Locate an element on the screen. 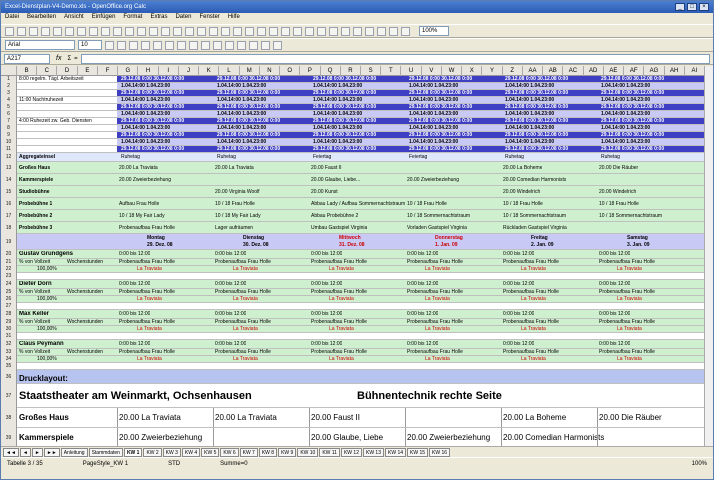  column-header-U: U is located at coordinates (411, 71).